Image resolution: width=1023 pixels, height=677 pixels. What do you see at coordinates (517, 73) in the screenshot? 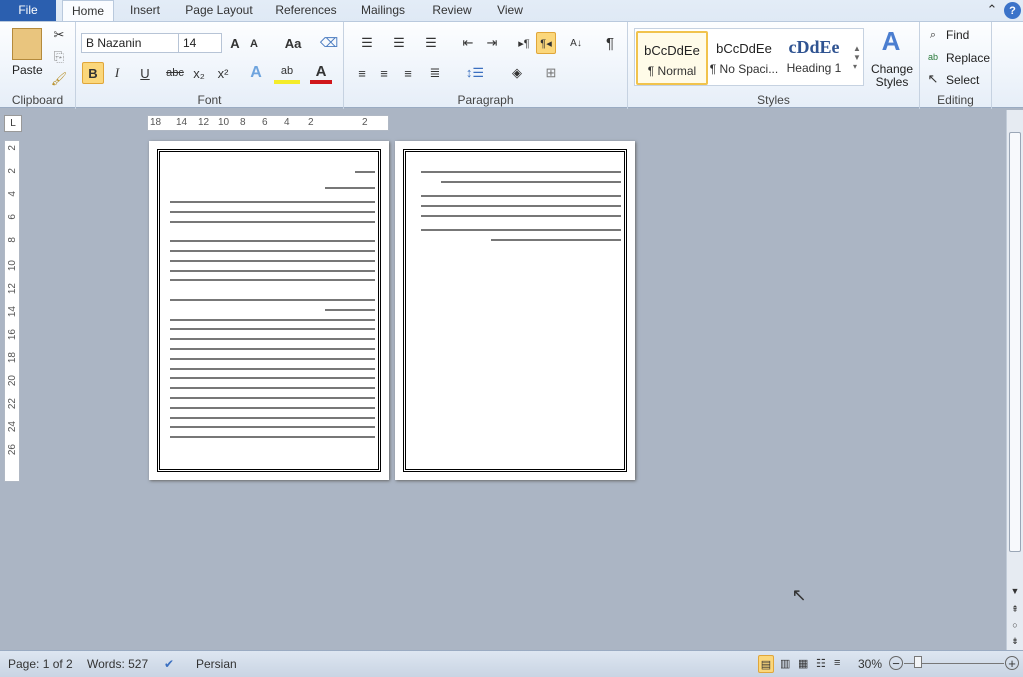
I see `shading-icon: ◈` at bounding box center [517, 73].